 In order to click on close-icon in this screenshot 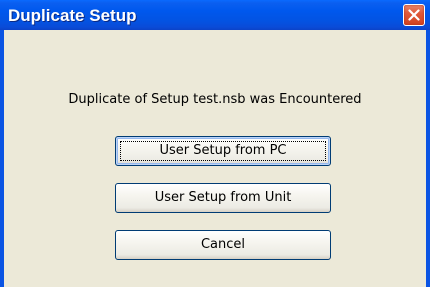, I will do `click(414, 15)`.